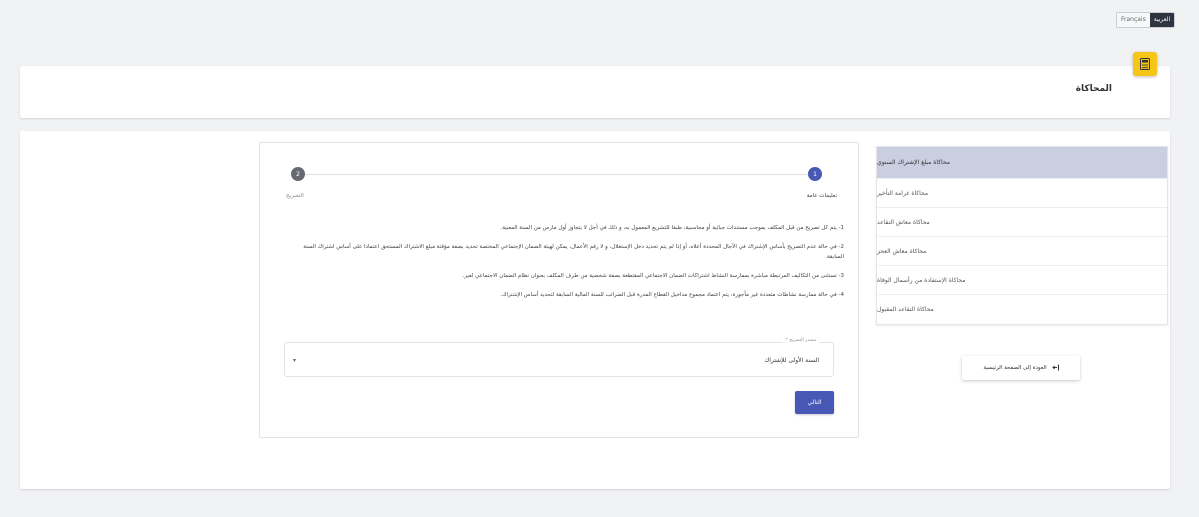 Image resolution: width=1199 pixels, height=517 pixels. Describe the element at coordinates (1093, 89) in the screenshot. I see `page-title: المحاكاة` at that location.